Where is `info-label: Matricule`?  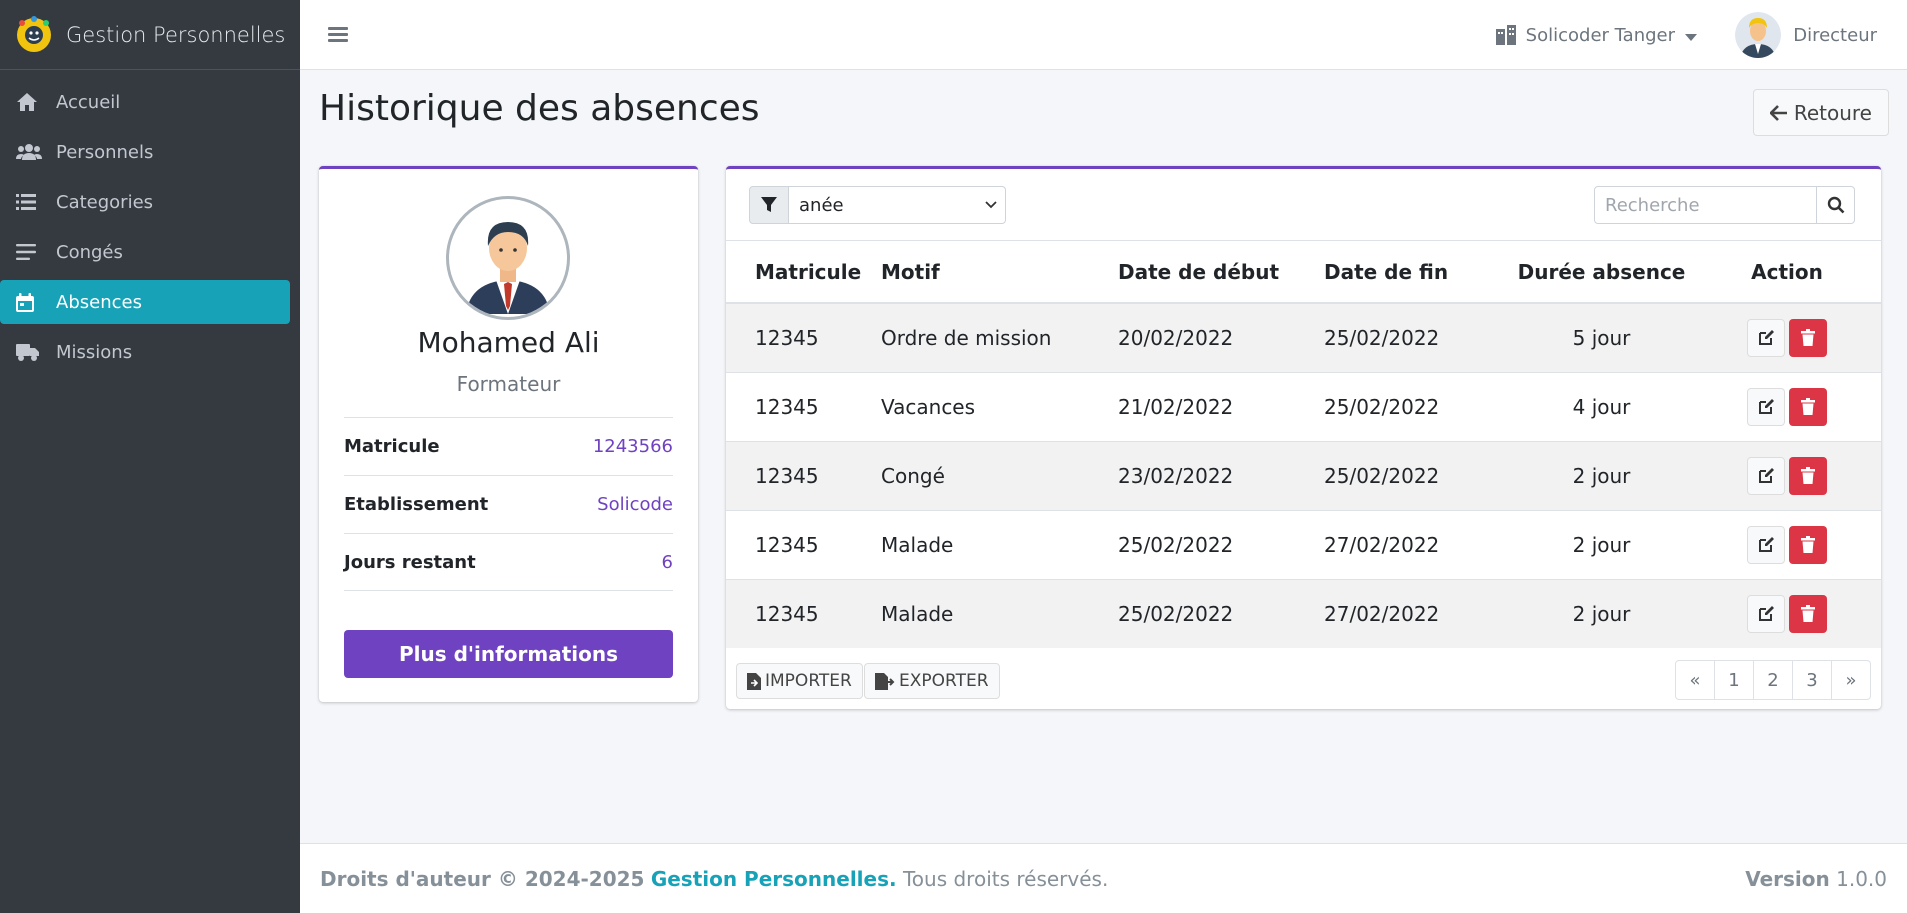
info-label: Matricule is located at coordinates (392, 446).